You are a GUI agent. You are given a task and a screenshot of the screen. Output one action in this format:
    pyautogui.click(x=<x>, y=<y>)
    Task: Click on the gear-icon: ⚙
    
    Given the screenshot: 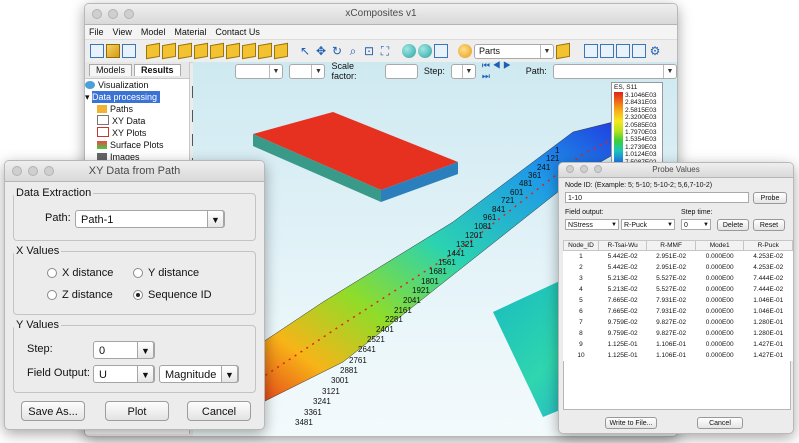 What is the action you would take?
    pyautogui.click(x=655, y=51)
    